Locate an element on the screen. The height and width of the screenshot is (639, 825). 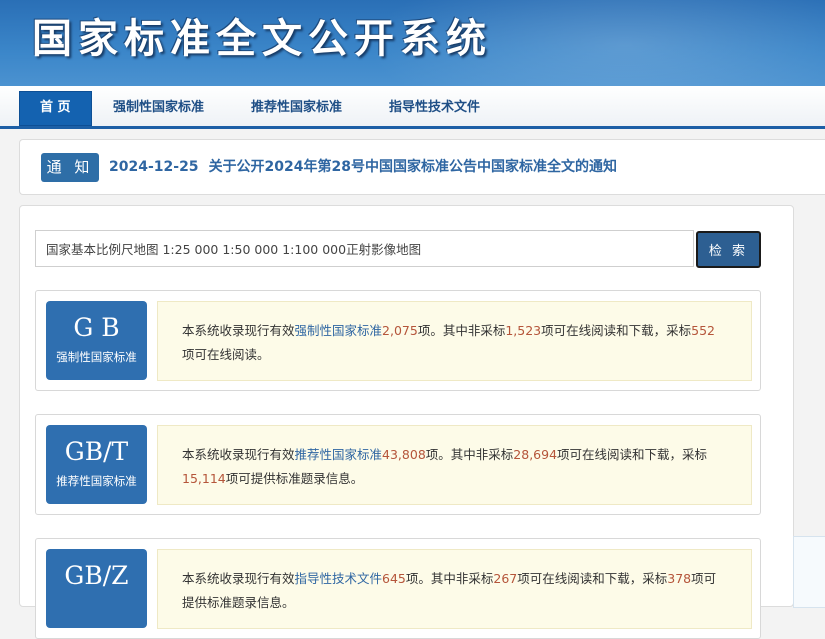
desc-adopted-count: 378 is located at coordinates (679, 578).